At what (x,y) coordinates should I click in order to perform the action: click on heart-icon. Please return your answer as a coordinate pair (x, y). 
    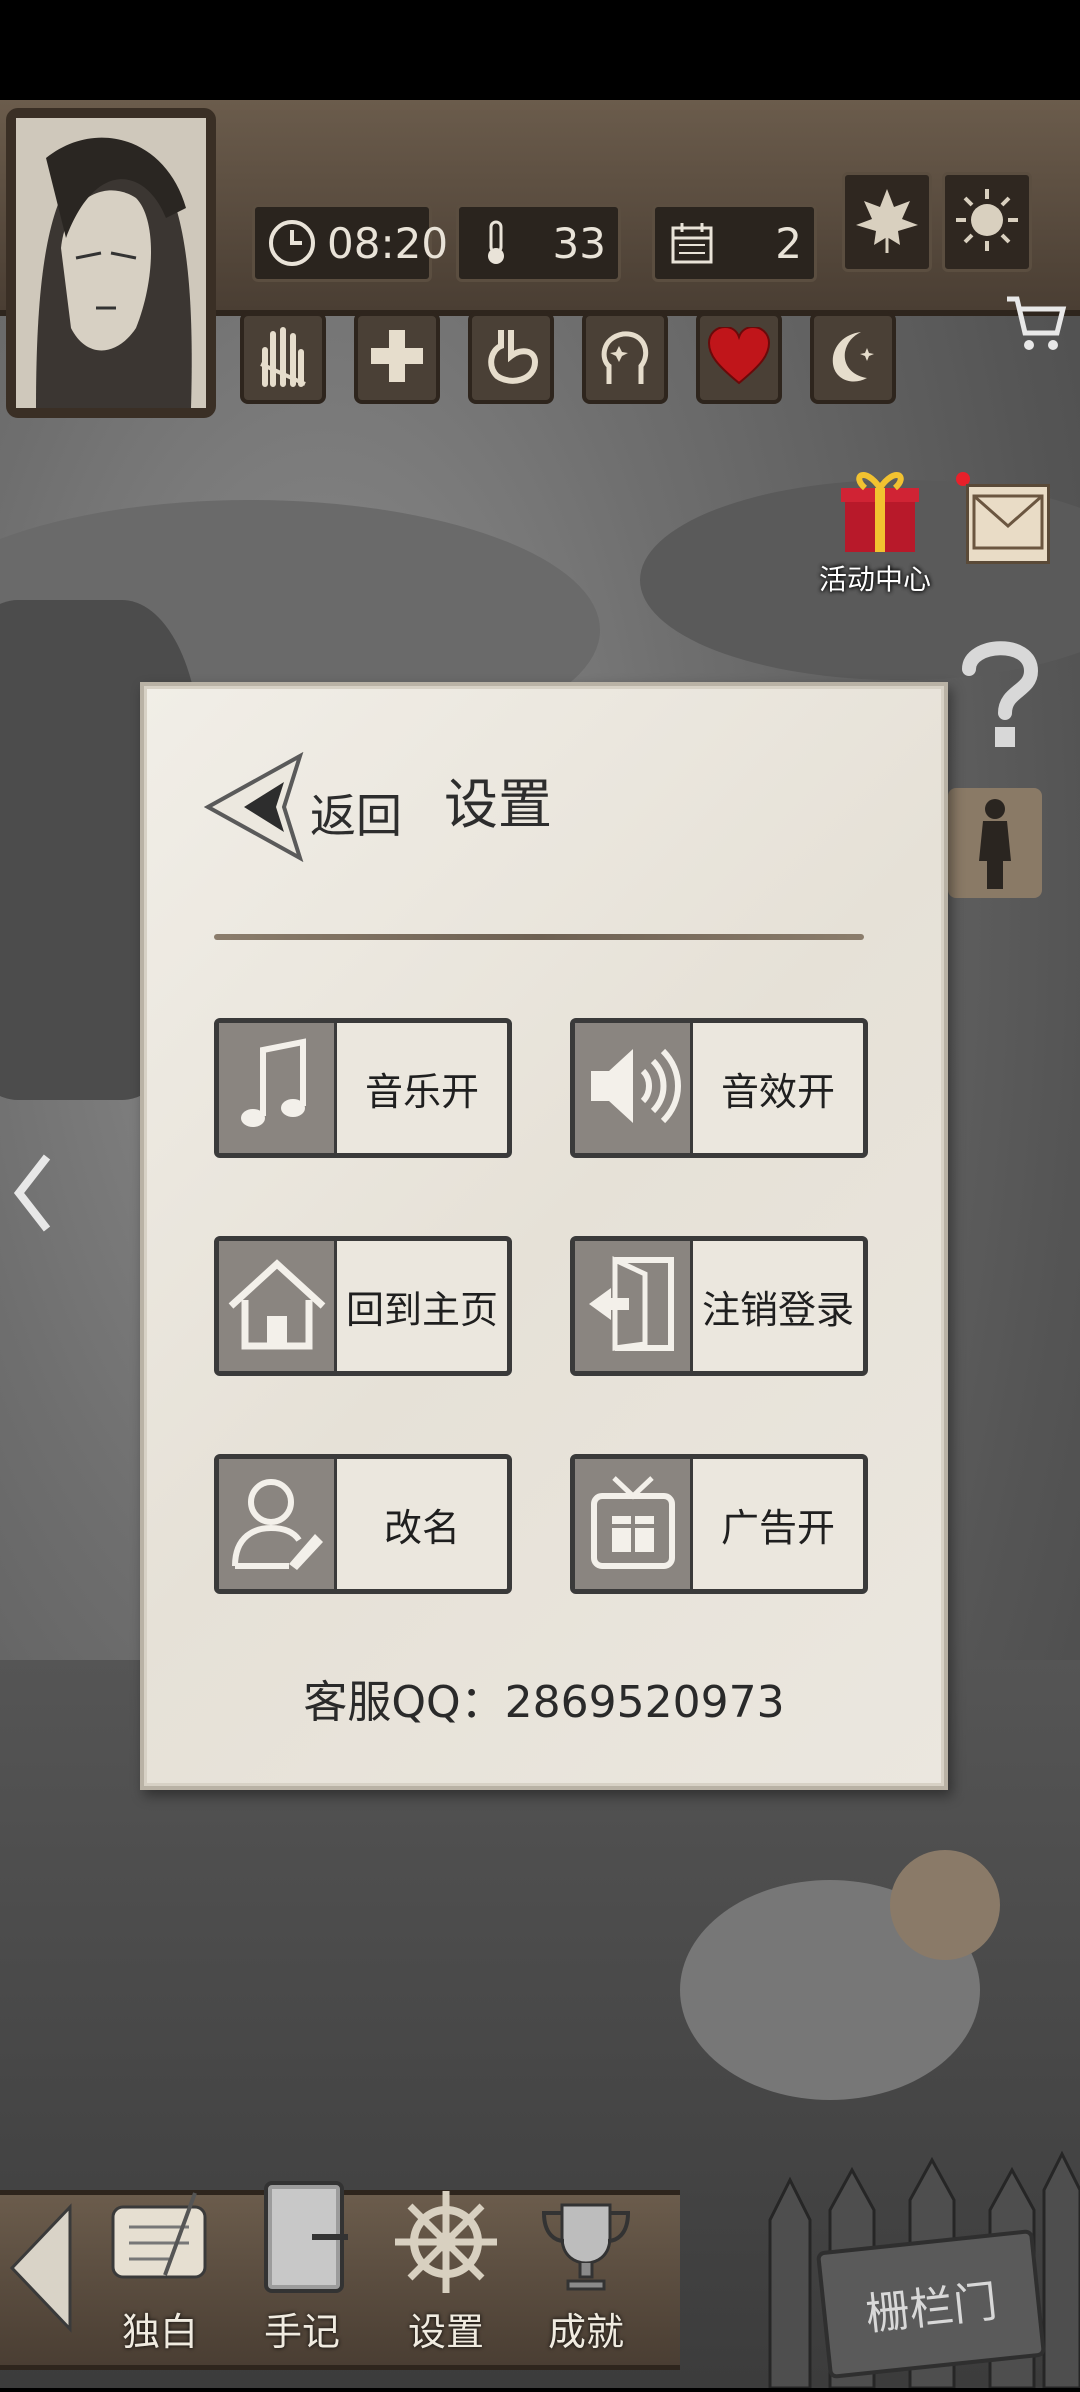
    Looking at the image, I should click on (739, 357).